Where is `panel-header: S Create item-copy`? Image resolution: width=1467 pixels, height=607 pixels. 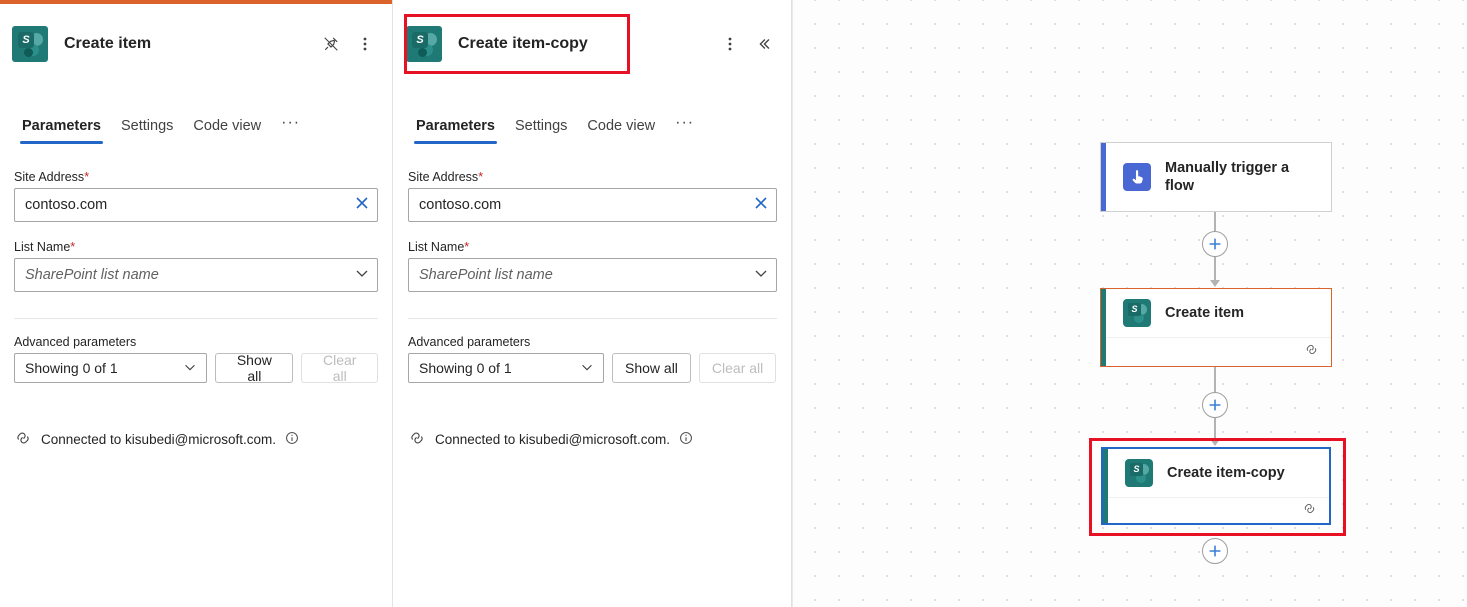
panel-header: S Create item-copy is located at coordinates (592, 44).